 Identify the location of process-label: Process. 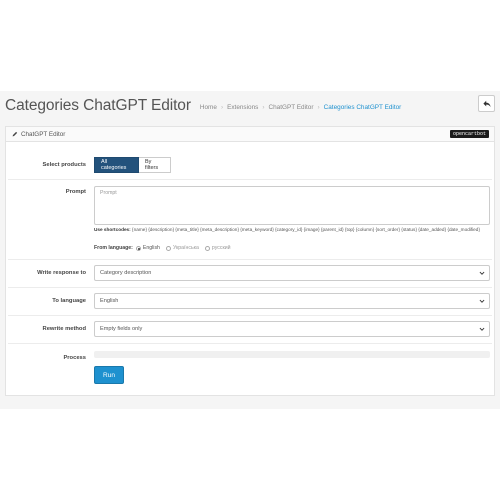
(74, 358).